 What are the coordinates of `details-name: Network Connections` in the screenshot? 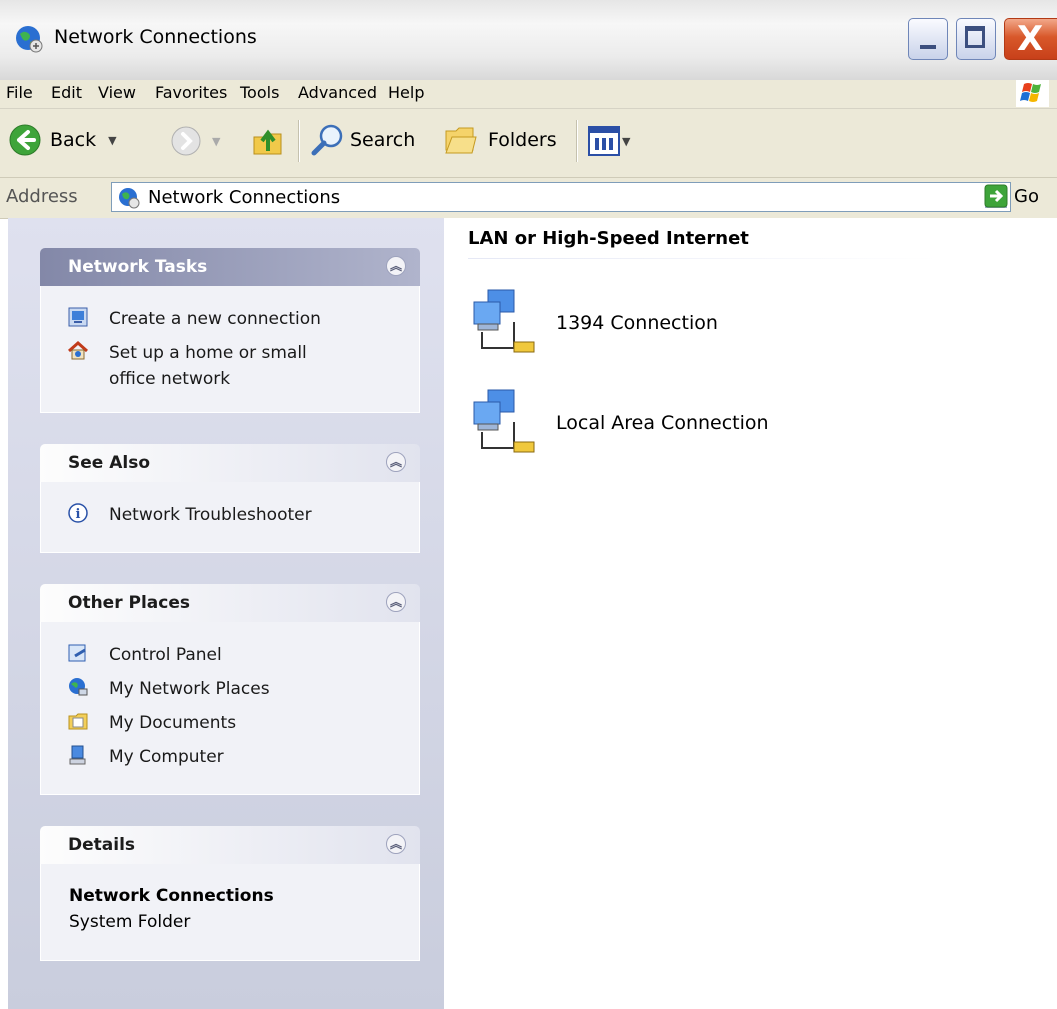 It's located at (171, 896).